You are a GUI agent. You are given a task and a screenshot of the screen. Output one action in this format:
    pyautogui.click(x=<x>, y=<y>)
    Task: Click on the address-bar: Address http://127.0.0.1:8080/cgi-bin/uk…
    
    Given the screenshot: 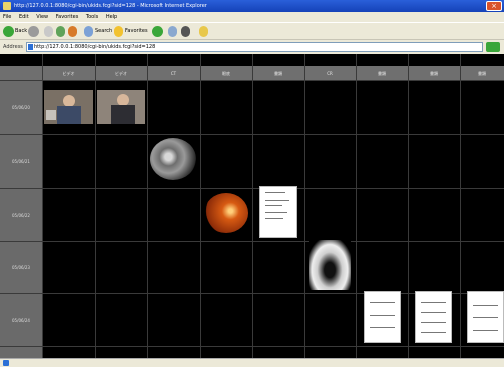 What is the action you would take?
    pyautogui.click(x=252, y=46)
    